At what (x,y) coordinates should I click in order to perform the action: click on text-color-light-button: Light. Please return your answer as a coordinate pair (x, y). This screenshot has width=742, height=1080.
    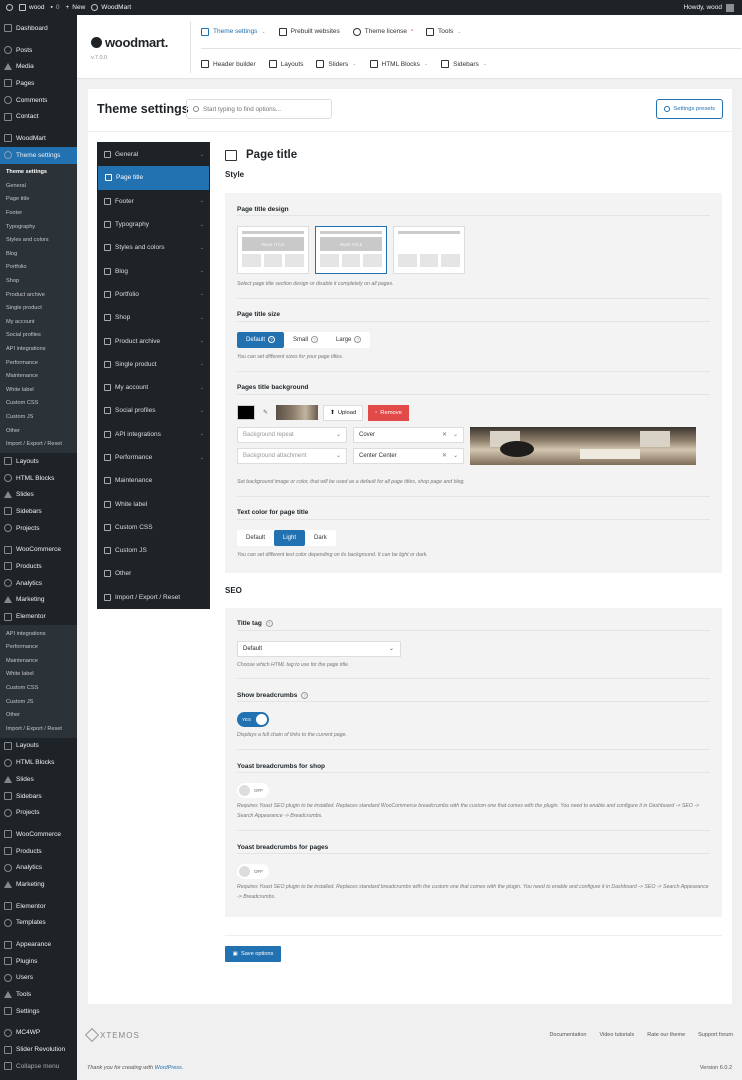
    Looking at the image, I should click on (290, 537).